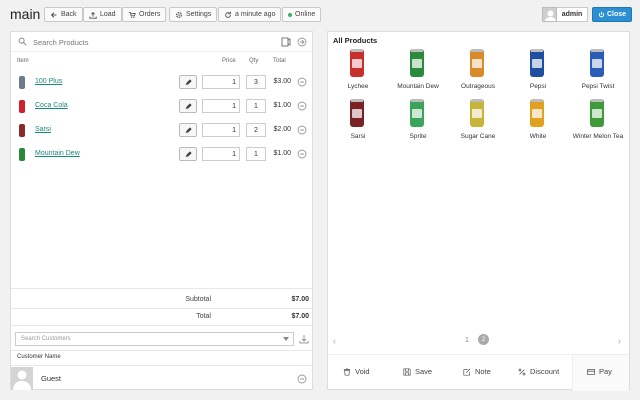 The height and width of the screenshot is (400, 640). What do you see at coordinates (305, 14) in the screenshot?
I see `online-status-label: Online` at bounding box center [305, 14].